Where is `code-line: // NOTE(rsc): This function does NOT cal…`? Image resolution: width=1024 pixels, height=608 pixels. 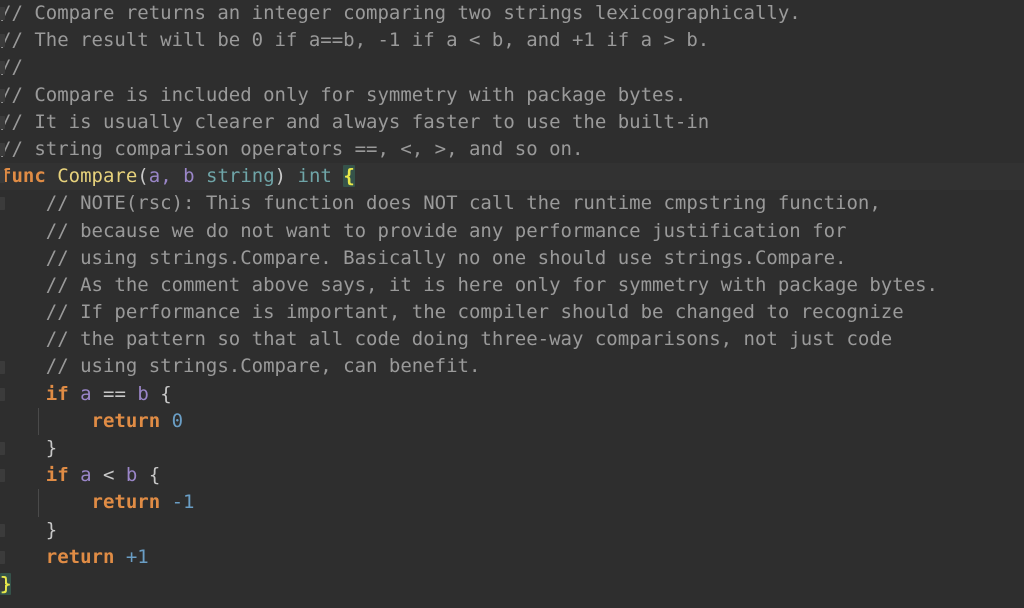
code-line: // NOTE(rsc): This function does NOT cal… is located at coordinates (512, 203).